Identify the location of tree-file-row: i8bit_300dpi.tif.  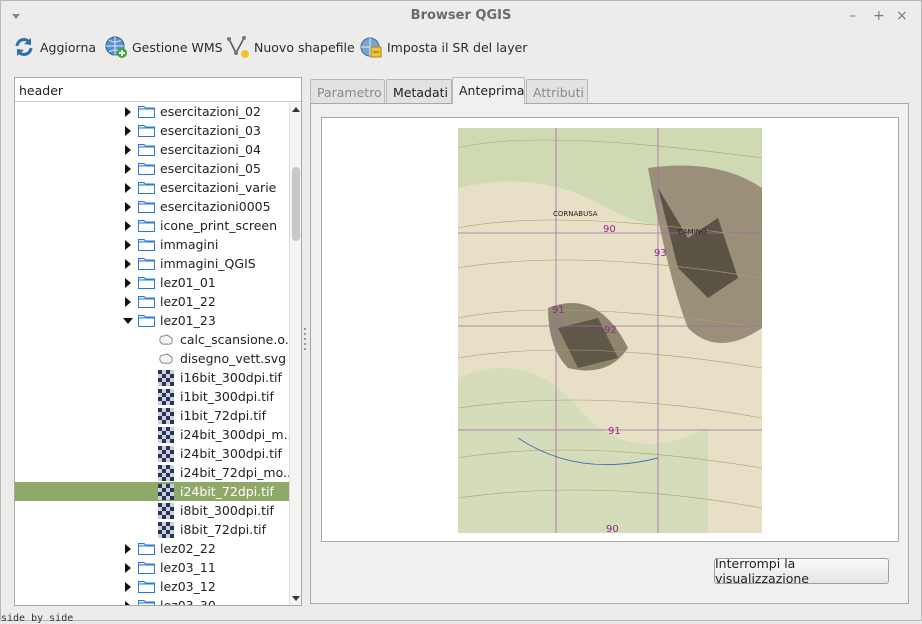
(152, 510).